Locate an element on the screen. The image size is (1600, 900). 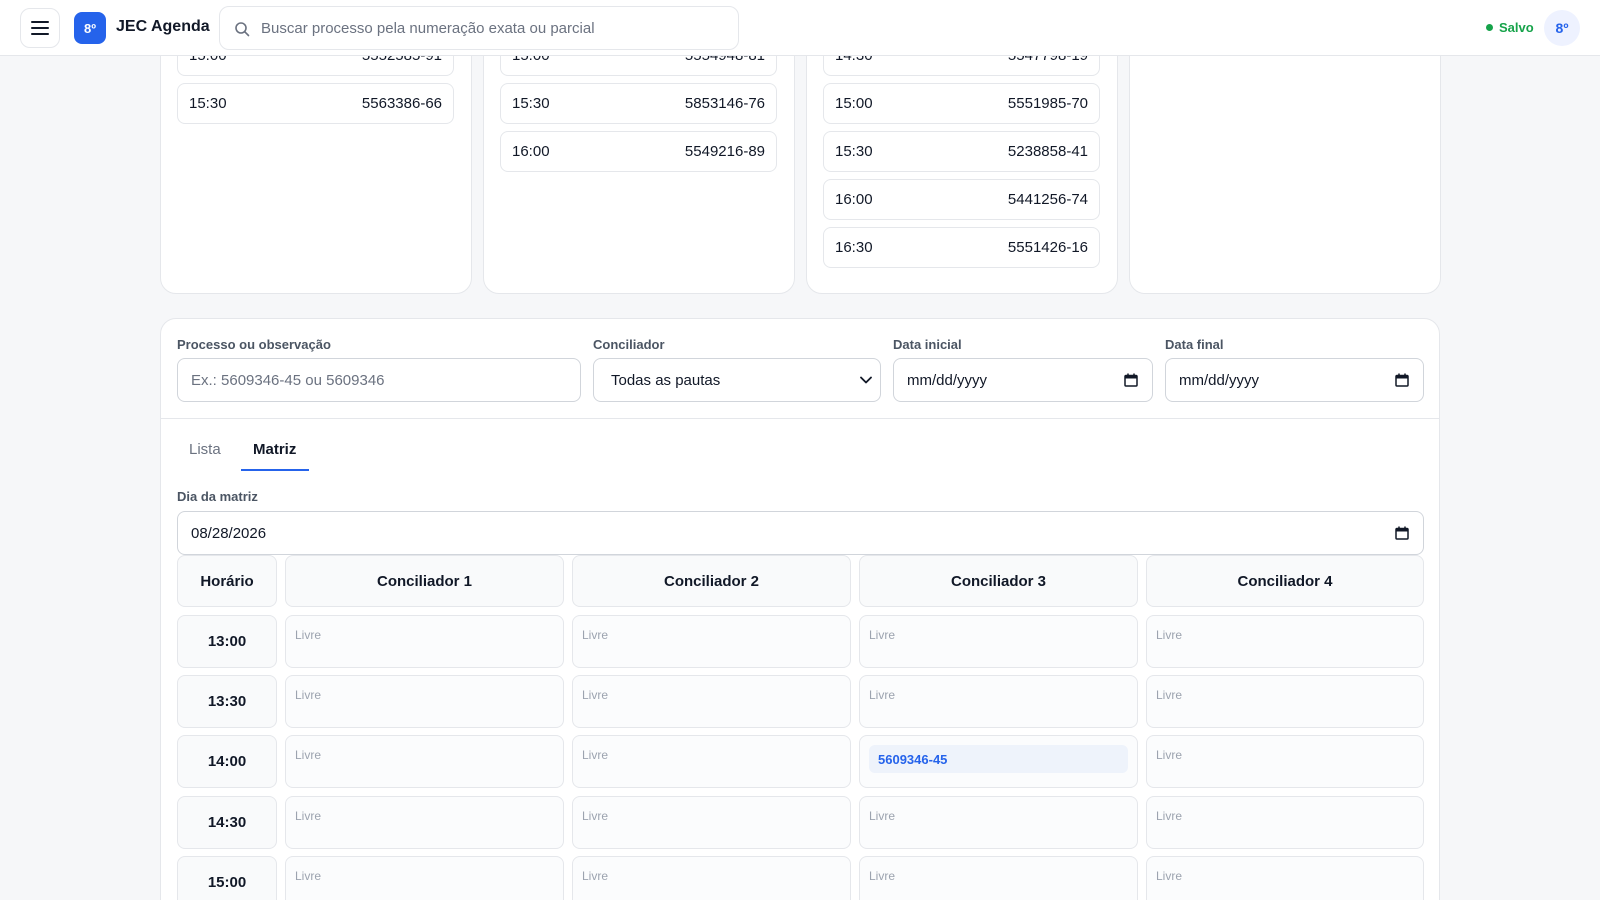
matrix-header-conciliador: Conciliador 1 is located at coordinates (424, 581).